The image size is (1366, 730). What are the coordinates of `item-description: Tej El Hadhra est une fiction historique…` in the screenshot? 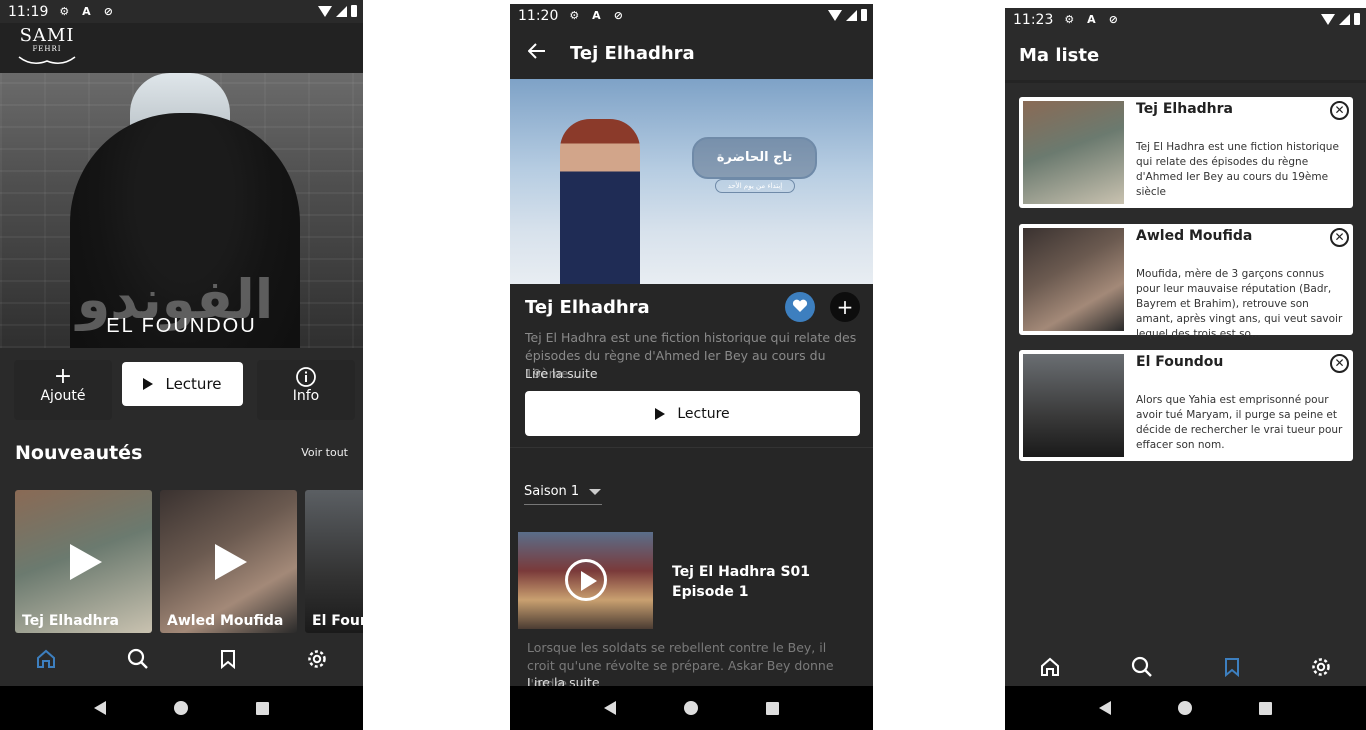 It's located at (1237, 169).